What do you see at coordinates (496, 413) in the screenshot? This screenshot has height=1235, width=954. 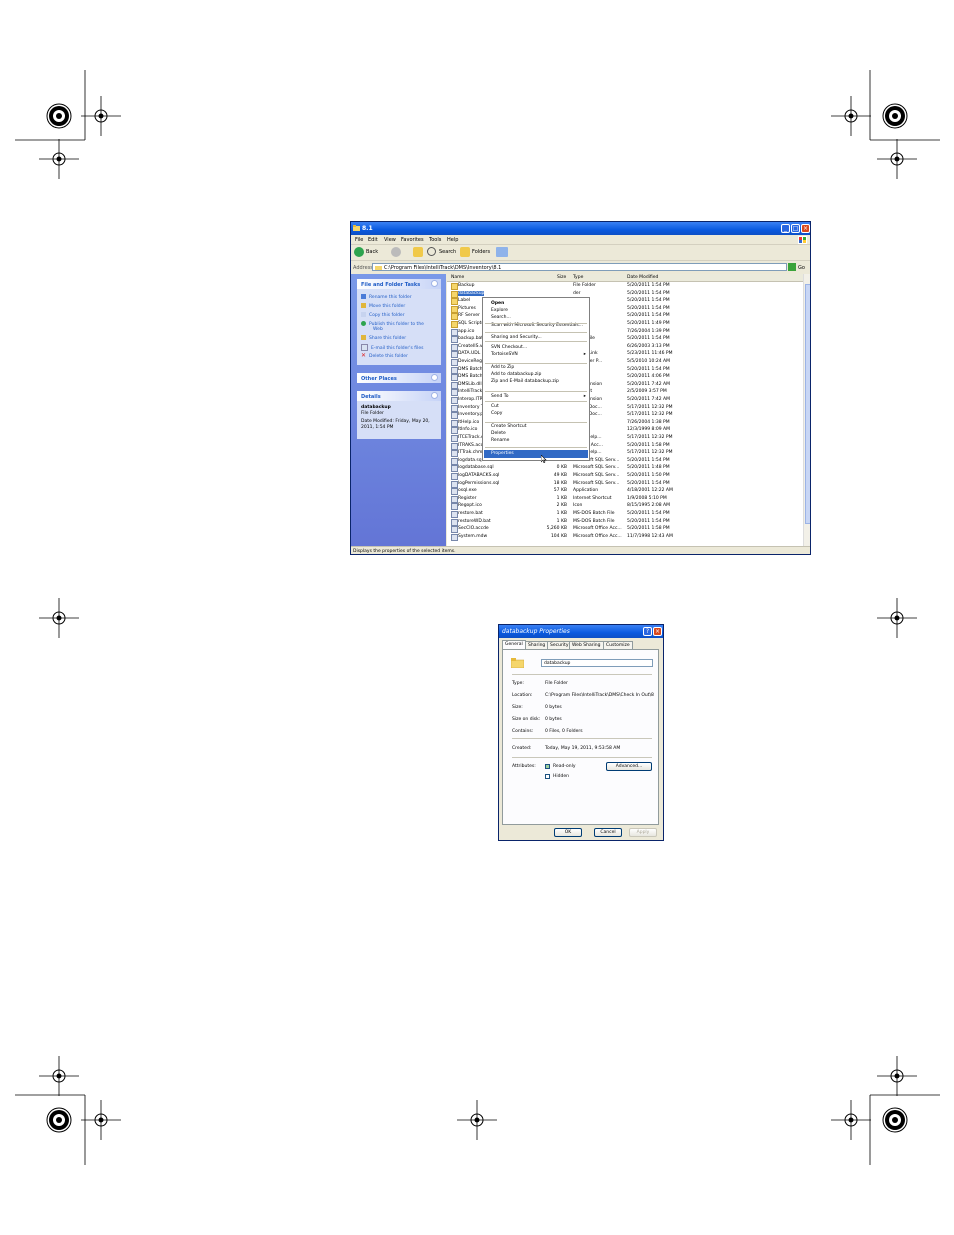 I see `context-menu-item: Copy` at bounding box center [496, 413].